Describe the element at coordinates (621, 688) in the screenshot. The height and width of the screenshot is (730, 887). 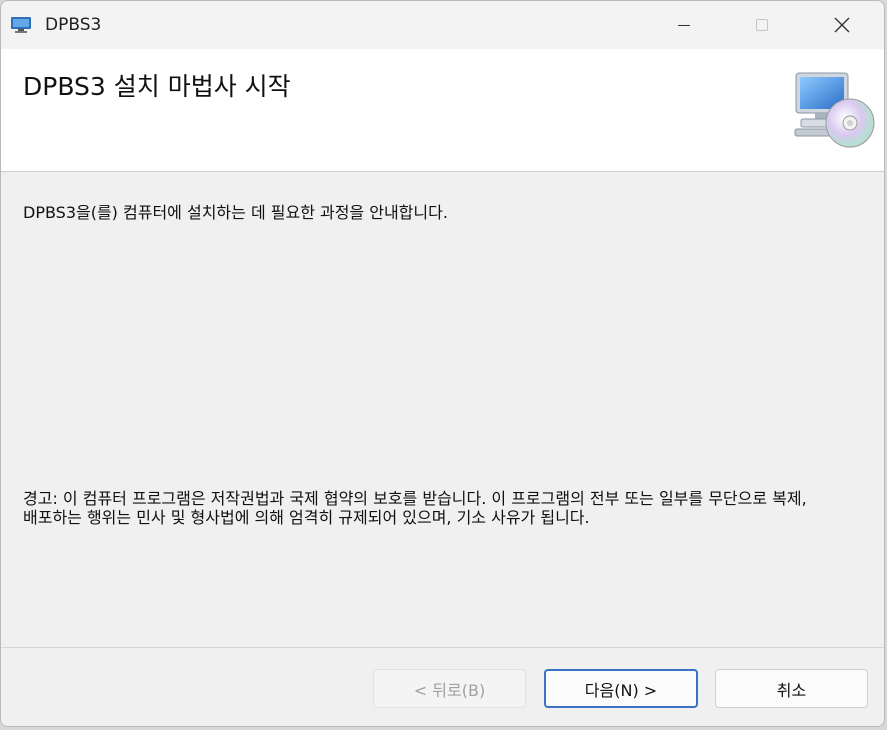
I see `next-button: 다음(N) >` at that location.